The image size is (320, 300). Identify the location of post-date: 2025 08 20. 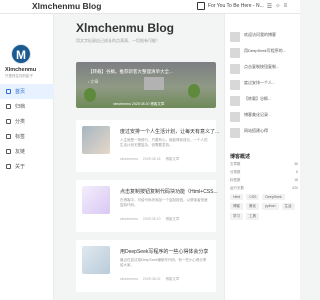
(140, 104).